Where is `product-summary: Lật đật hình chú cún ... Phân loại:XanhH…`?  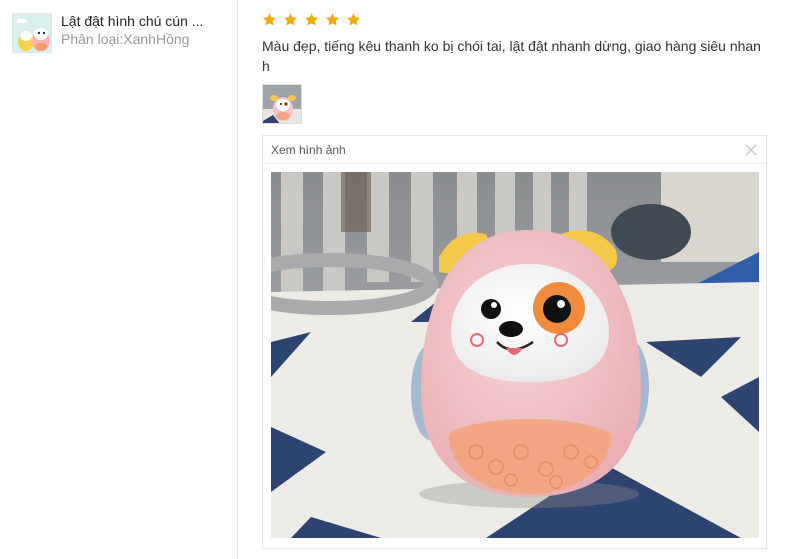
product-summary: Lật đật hình chú cún ... Phân loại:XanhH… is located at coordinates (119, 33).